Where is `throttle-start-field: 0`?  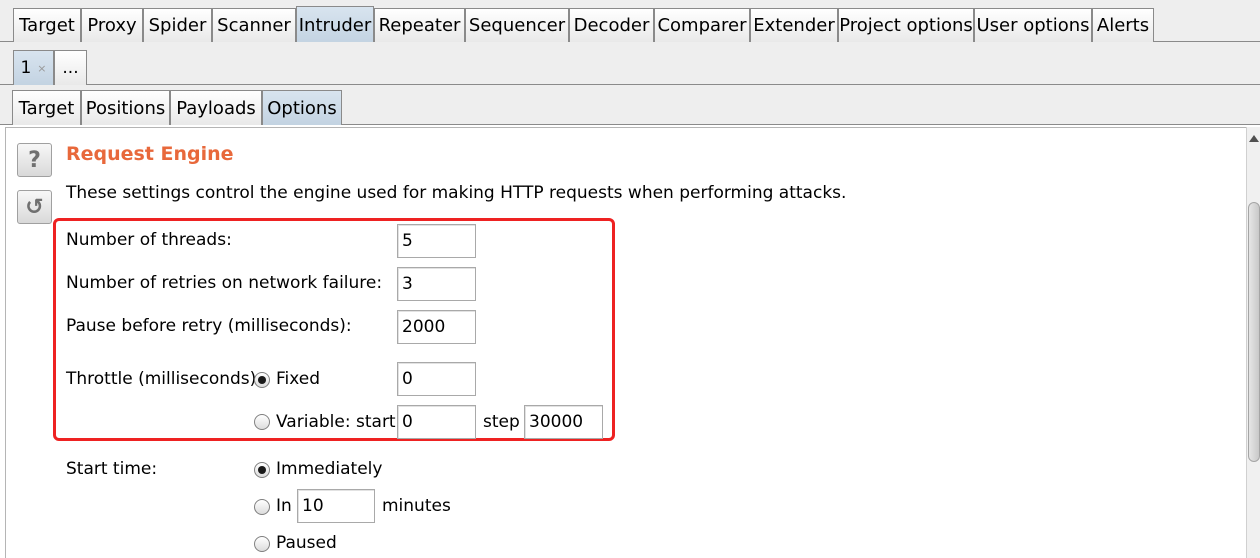
throttle-start-field: 0 is located at coordinates (436, 422).